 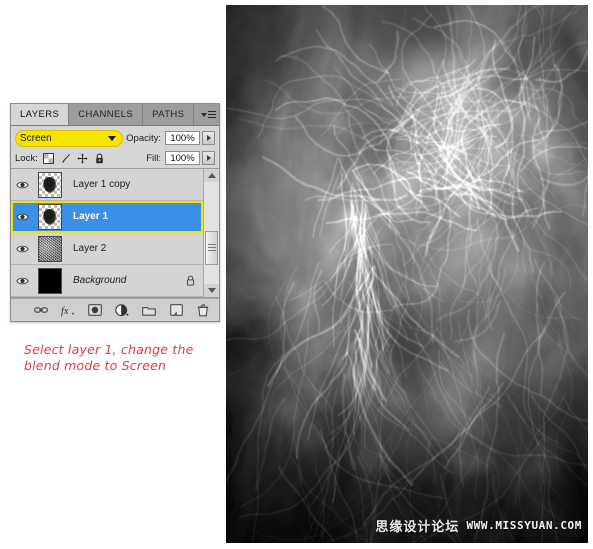 What do you see at coordinates (122, 310) in the screenshot?
I see `adjustment-layer-icon` at bounding box center [122, 310].